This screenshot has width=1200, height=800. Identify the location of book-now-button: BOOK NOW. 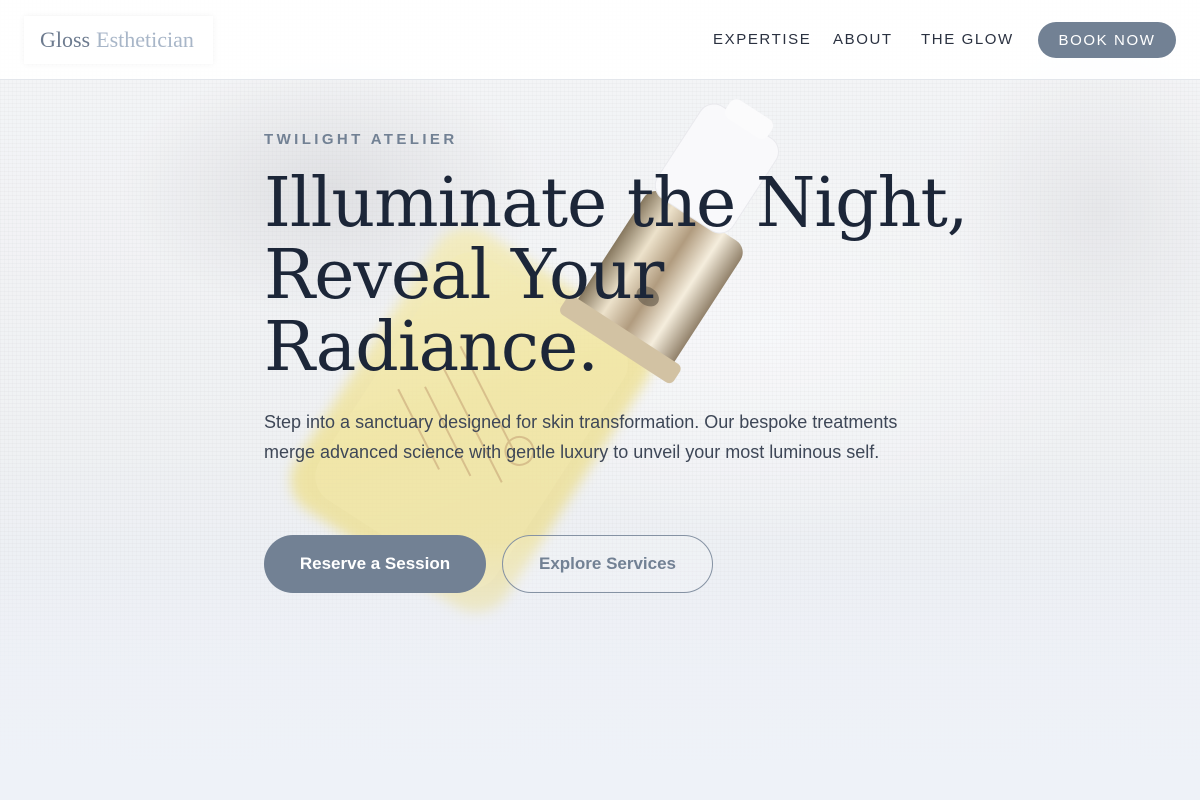
(1107, 40).